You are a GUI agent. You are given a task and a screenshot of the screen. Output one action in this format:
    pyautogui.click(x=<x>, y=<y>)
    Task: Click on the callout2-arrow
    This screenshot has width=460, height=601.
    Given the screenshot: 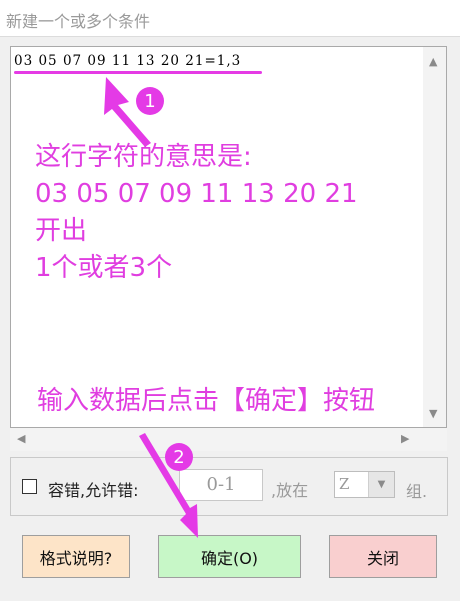 What is the action you would take?
    pyautogui.click(x=168, y=485)
    